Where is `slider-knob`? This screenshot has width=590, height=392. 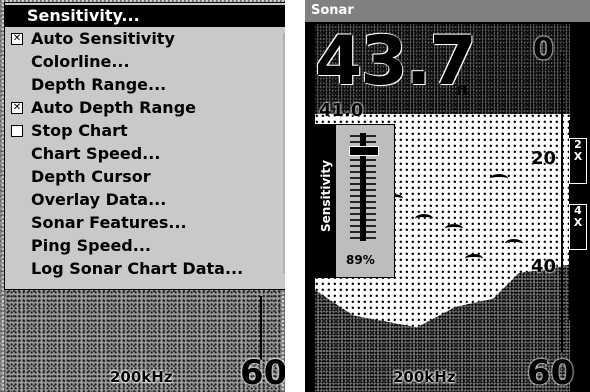
slider-knob is located at coordinates (364, 151).